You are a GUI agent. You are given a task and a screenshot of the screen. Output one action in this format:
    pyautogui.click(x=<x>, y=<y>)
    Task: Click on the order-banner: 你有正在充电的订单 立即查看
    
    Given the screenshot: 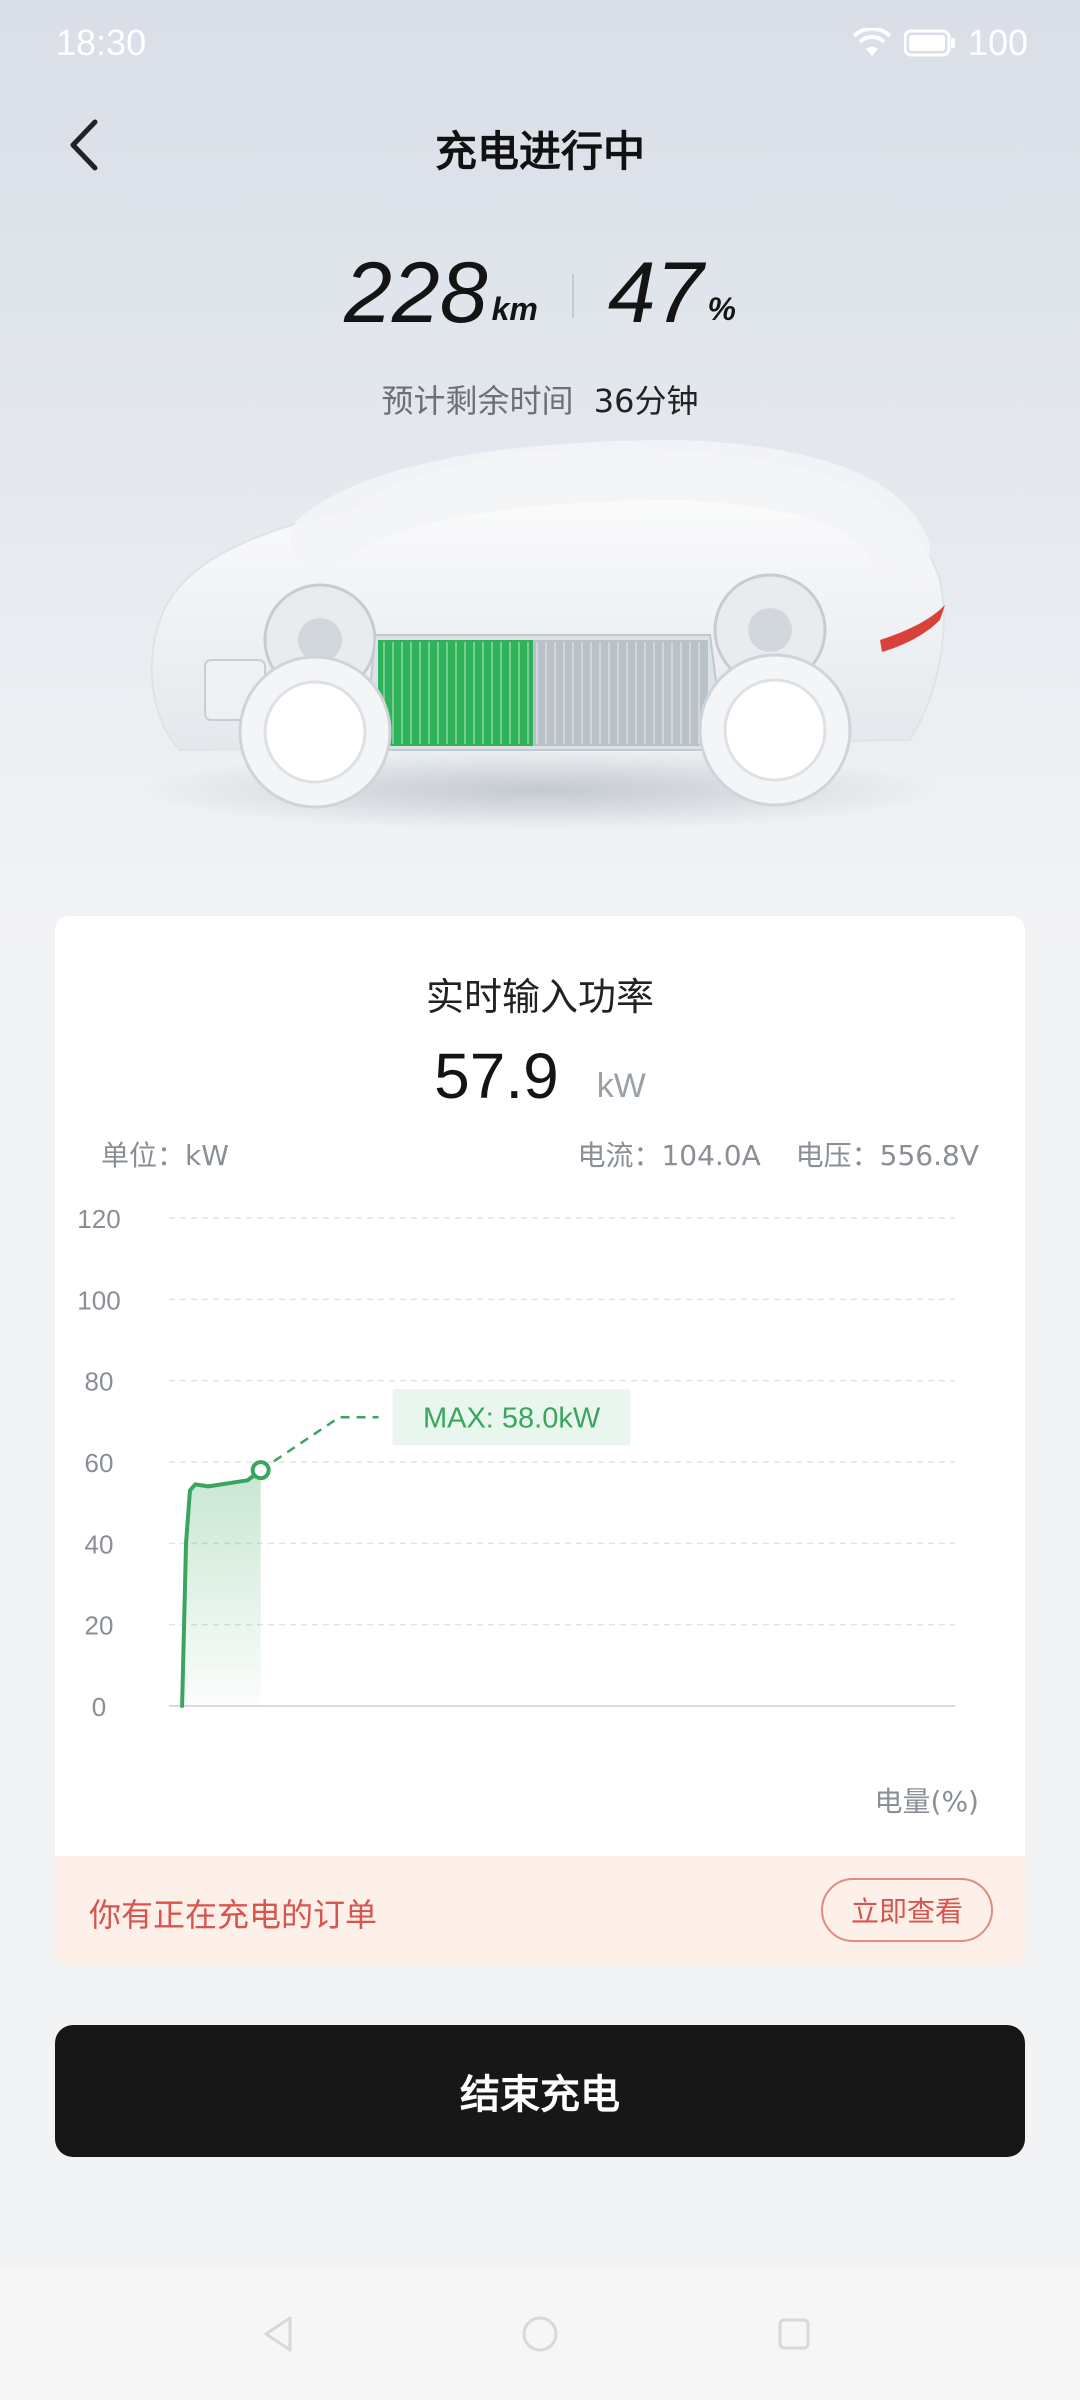 What is the action you would take?
    pyautogui.click(x=540, y=1911)
    